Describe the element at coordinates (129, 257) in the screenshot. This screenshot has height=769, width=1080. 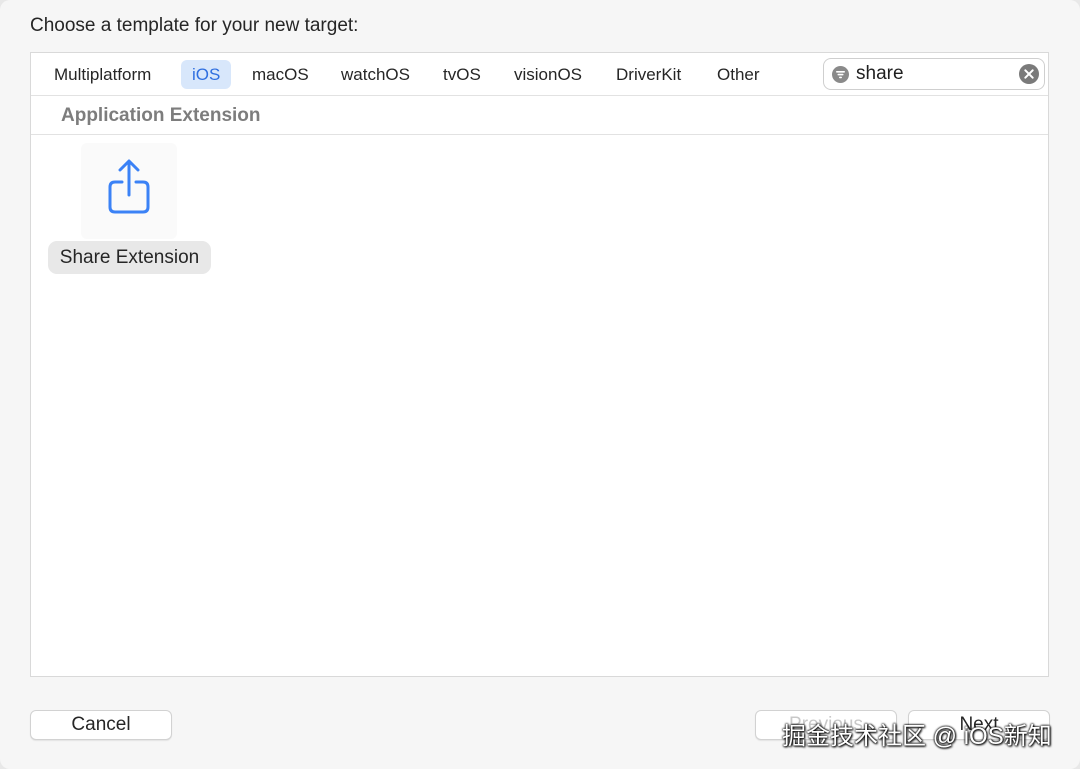
I see `template-label: Share Extension` at that location.